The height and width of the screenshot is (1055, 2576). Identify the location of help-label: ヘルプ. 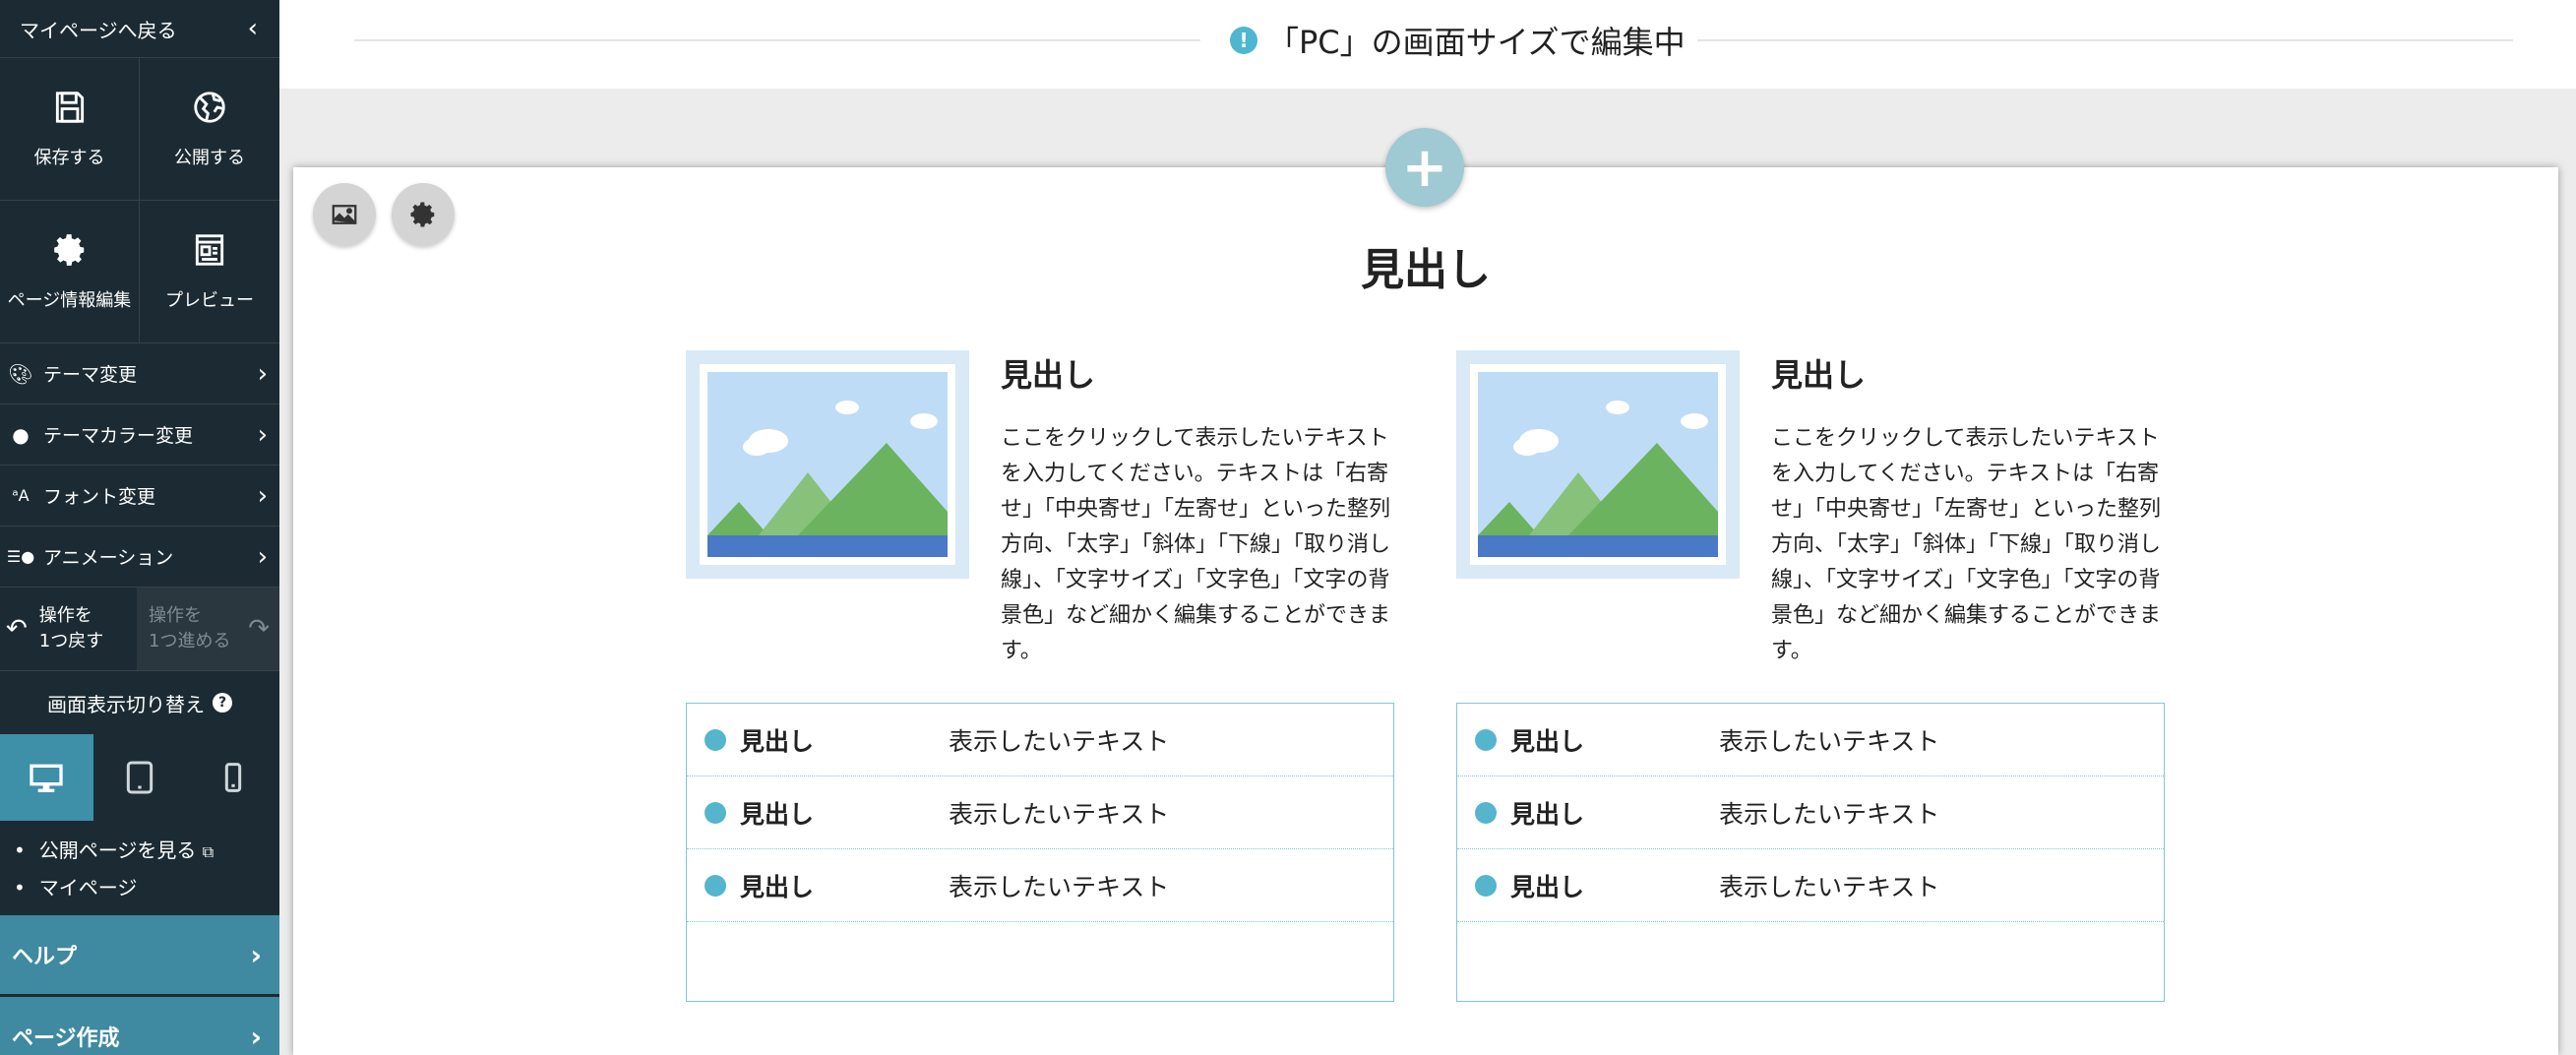
(45, 957).